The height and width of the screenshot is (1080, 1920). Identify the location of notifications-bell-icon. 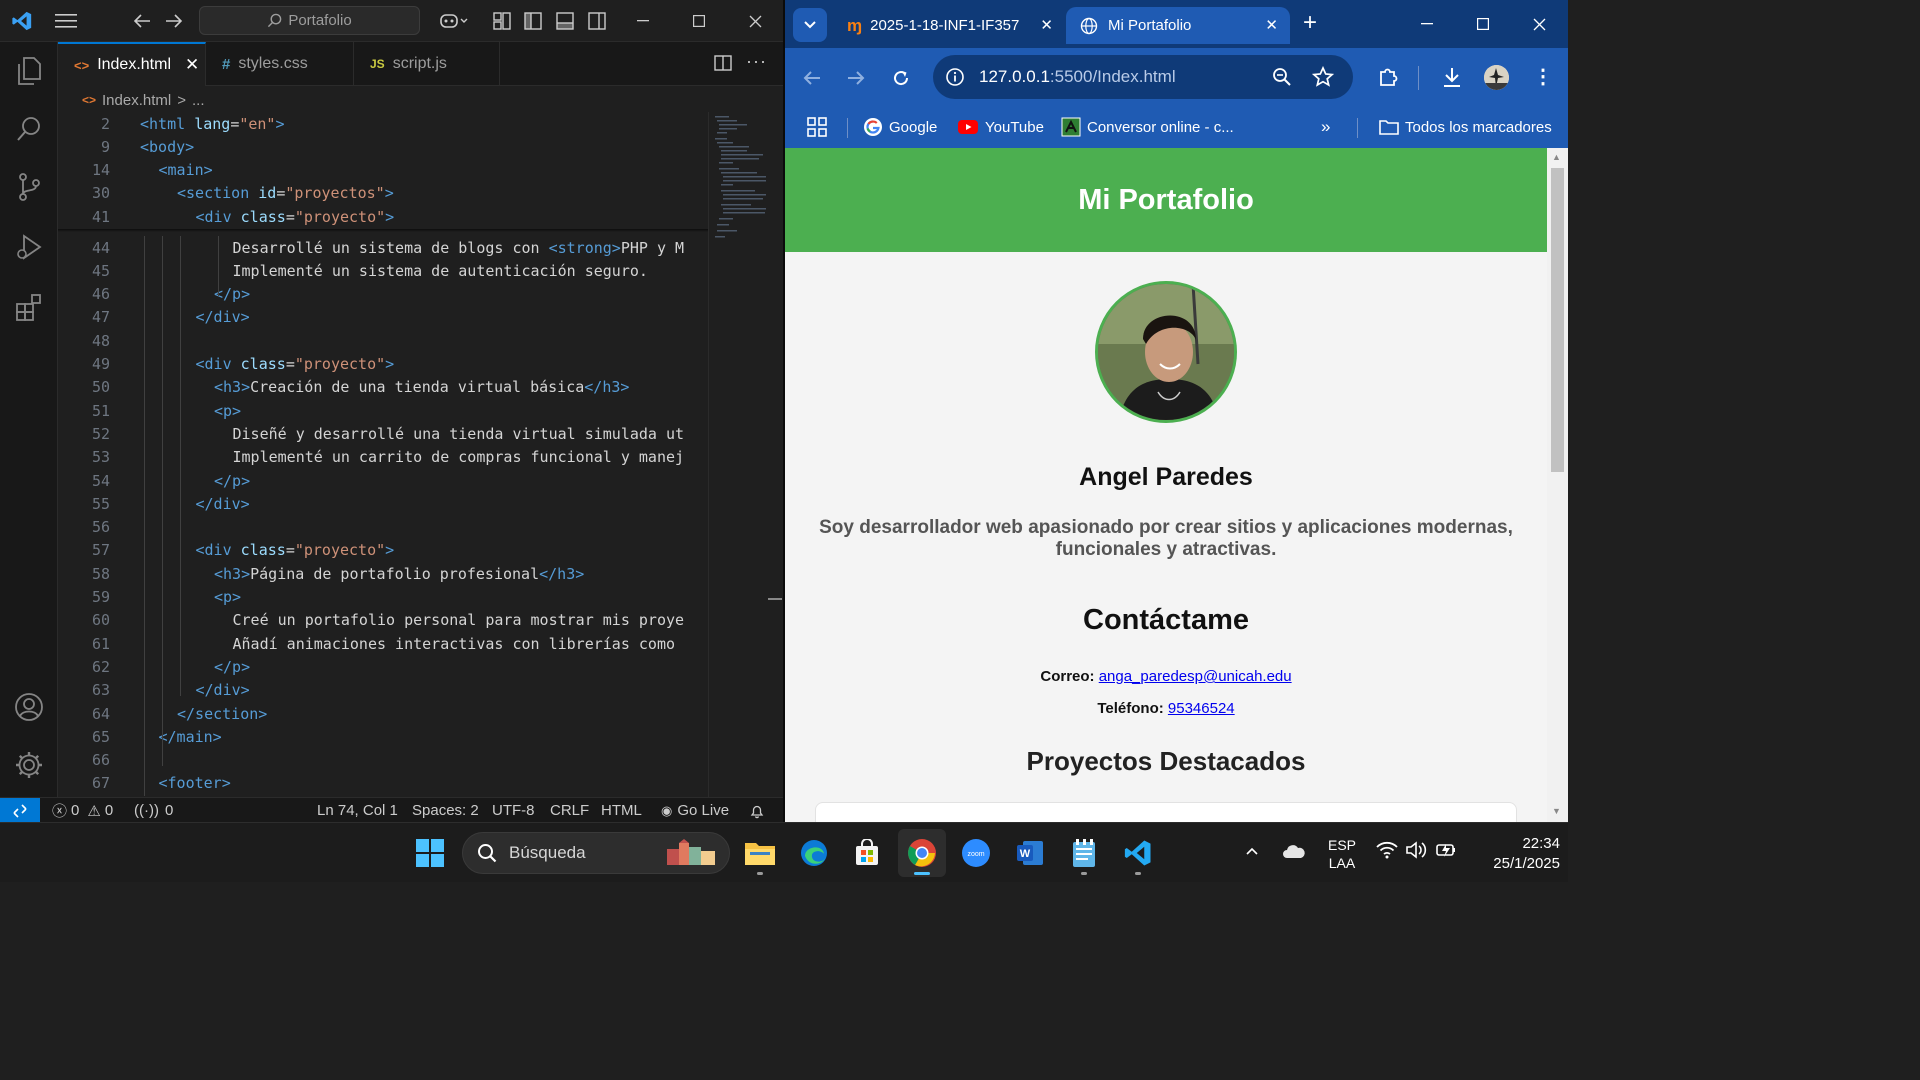
(757, 810).